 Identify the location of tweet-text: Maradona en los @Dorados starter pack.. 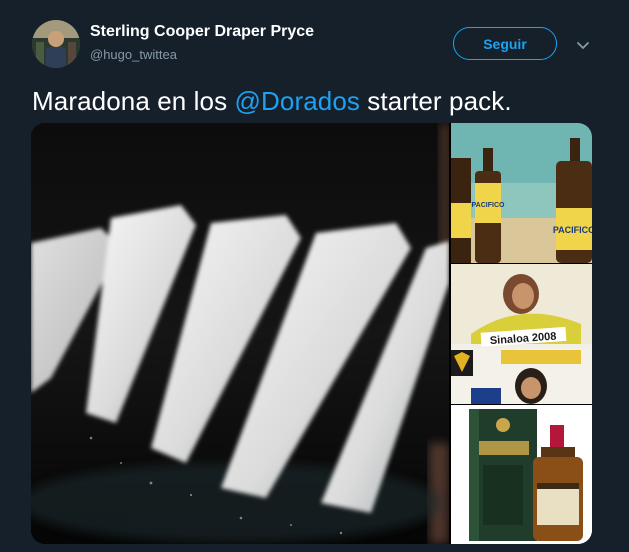
(272, 101).